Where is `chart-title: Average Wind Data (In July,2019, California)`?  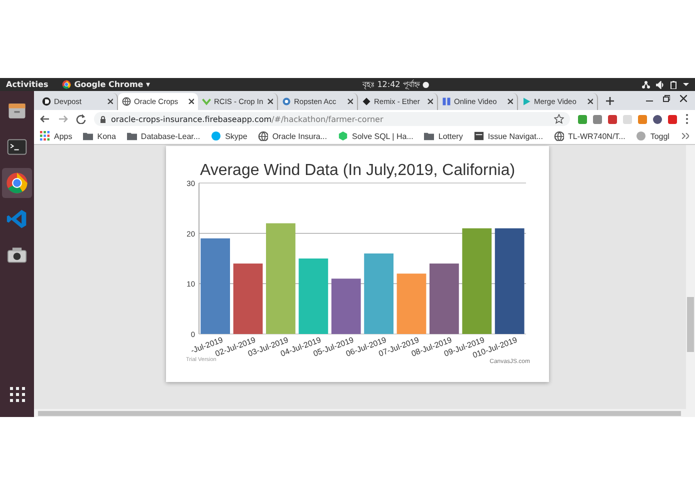 chart-title: Average Wind Data (In July,2019, California) is located at coordinates (358, 170).